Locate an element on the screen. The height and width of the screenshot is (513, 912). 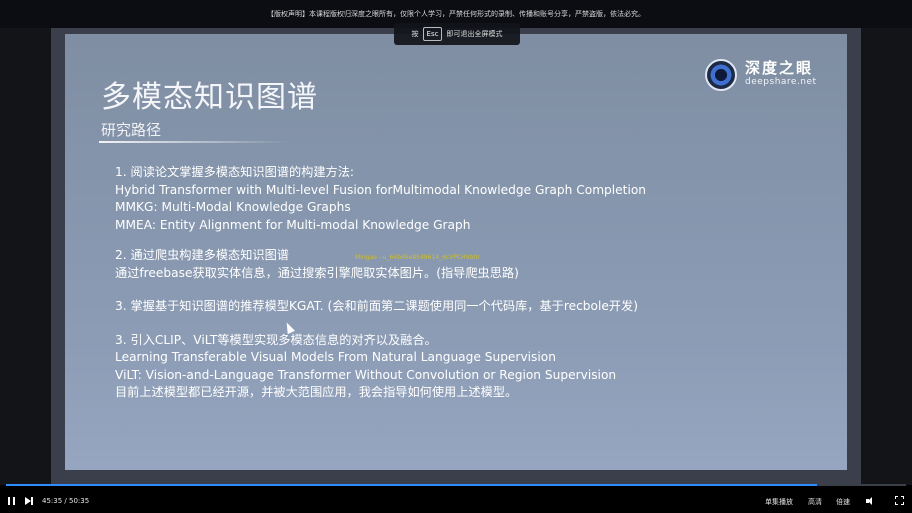
current-time: 45:35 is located at coordinates (52, 501).